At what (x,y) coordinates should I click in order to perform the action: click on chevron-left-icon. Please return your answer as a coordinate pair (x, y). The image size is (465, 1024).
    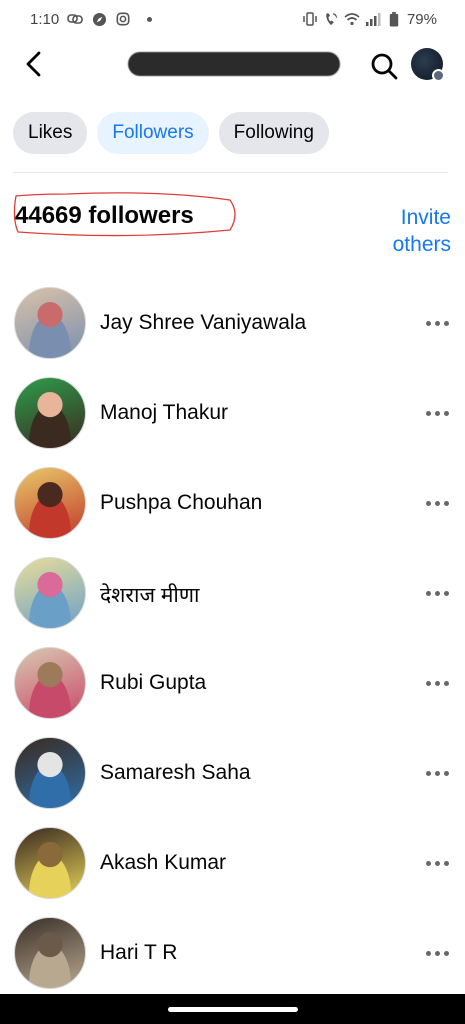
    Looking at the image, I should click on (33, 64).